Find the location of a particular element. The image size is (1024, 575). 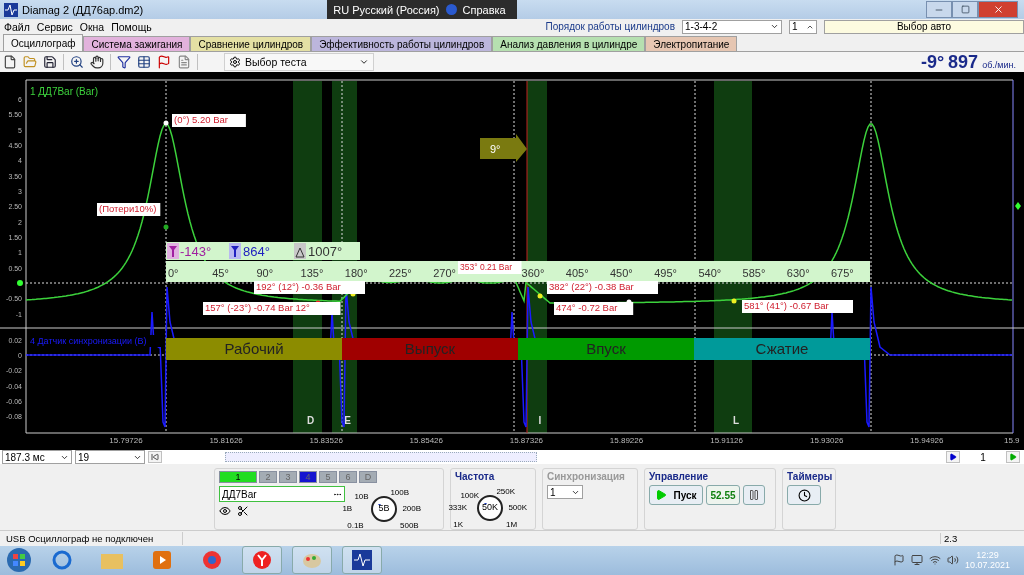

channel-zero-marker is located at coordinates (20, 283).